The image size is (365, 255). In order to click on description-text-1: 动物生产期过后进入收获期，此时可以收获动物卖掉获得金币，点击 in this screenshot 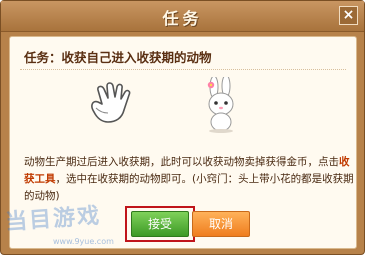, I will do `click(181, 162)`.